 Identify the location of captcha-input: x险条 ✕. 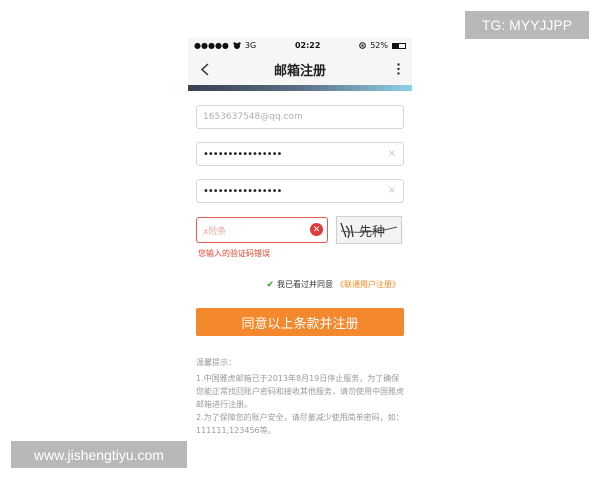
(262, 230).